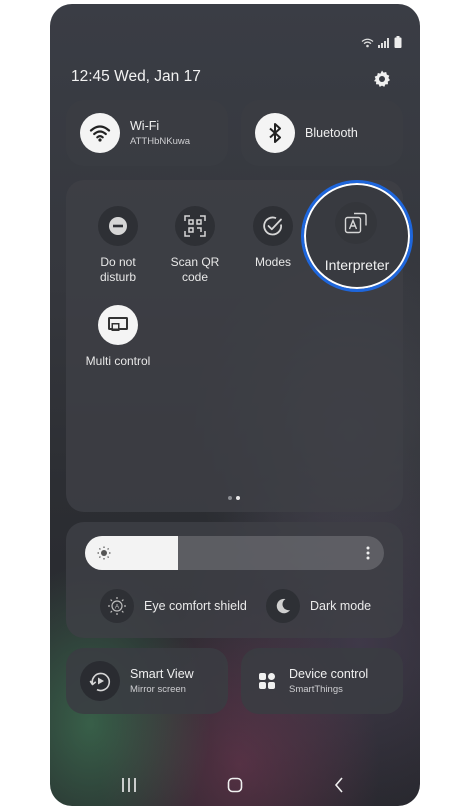 The height and width of the screenshot is (810, 470). Describe the element at coordinates (329, 674) in the screenshot. I see `device-control-title: Device control` at that location.